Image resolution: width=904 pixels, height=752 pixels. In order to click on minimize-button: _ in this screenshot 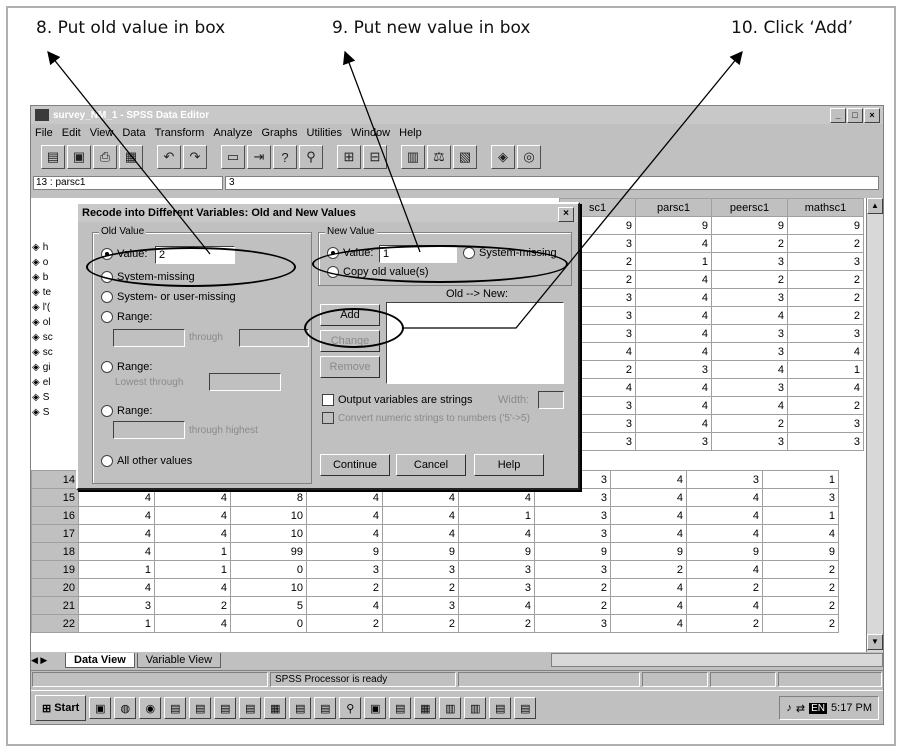, I will do `click(838, 115)`.